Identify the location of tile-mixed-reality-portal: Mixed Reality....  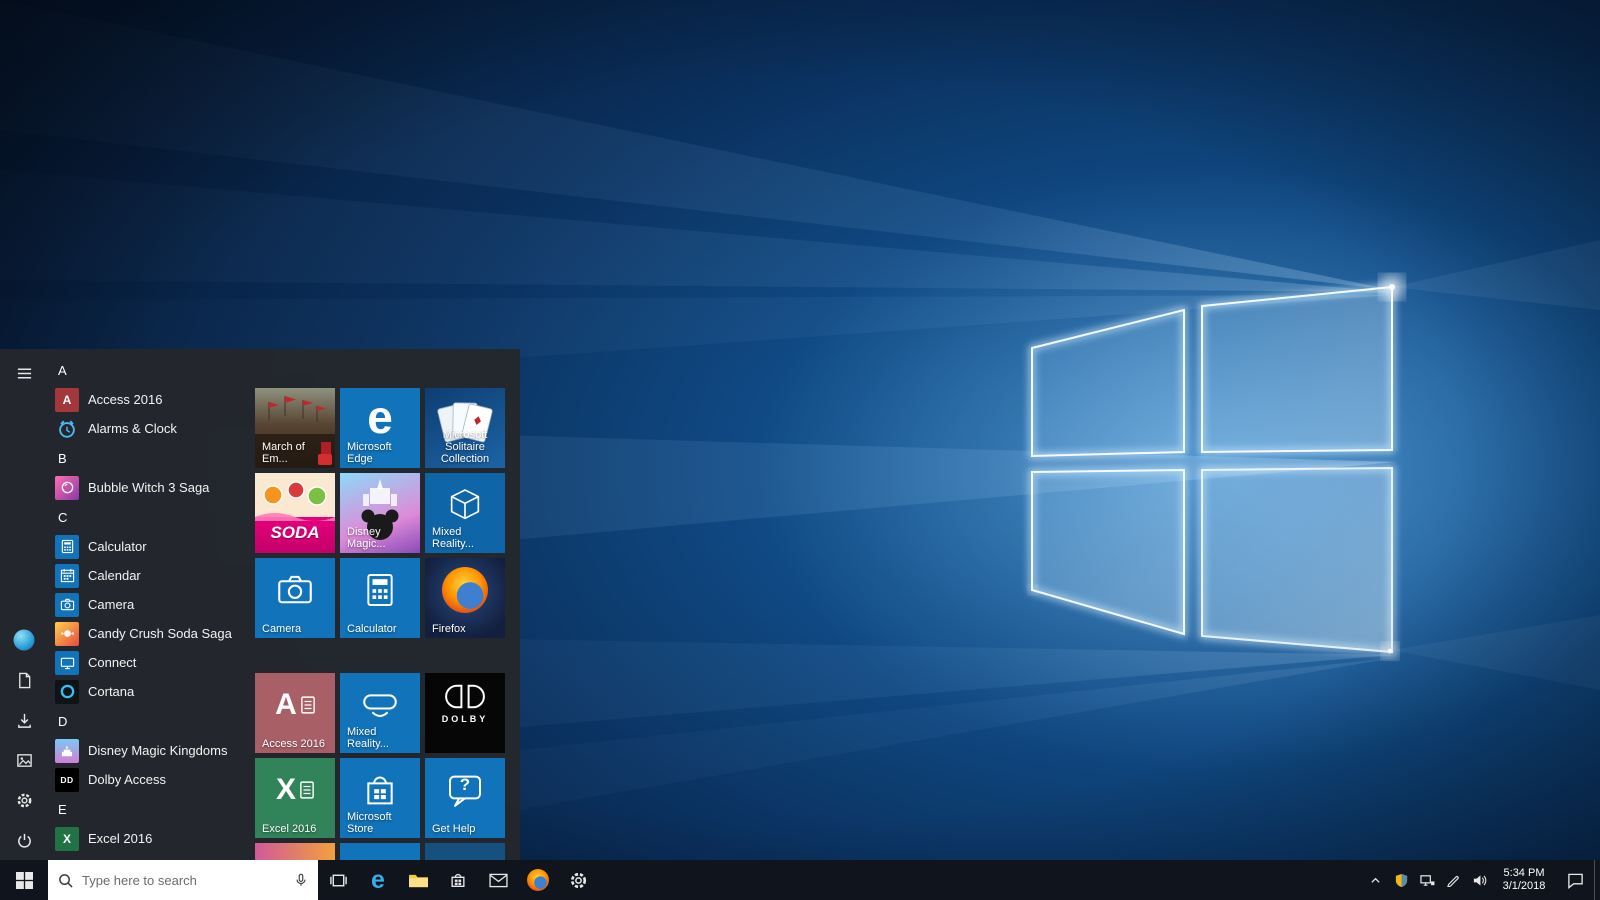
(380, 713).